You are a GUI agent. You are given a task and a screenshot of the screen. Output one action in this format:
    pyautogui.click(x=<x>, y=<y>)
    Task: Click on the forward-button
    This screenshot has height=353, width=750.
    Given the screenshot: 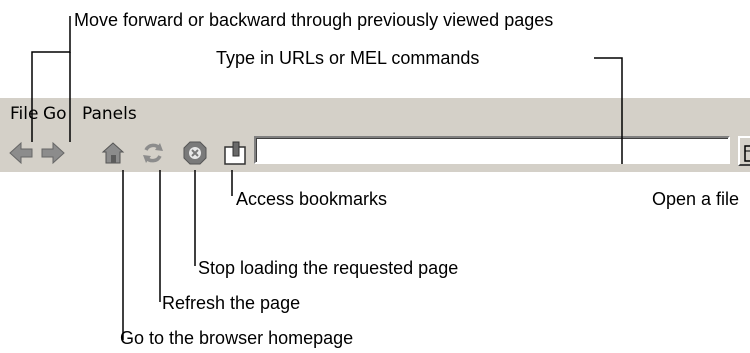 What is the action you would take?
    pyautogui.click(x=53, y=153)
    